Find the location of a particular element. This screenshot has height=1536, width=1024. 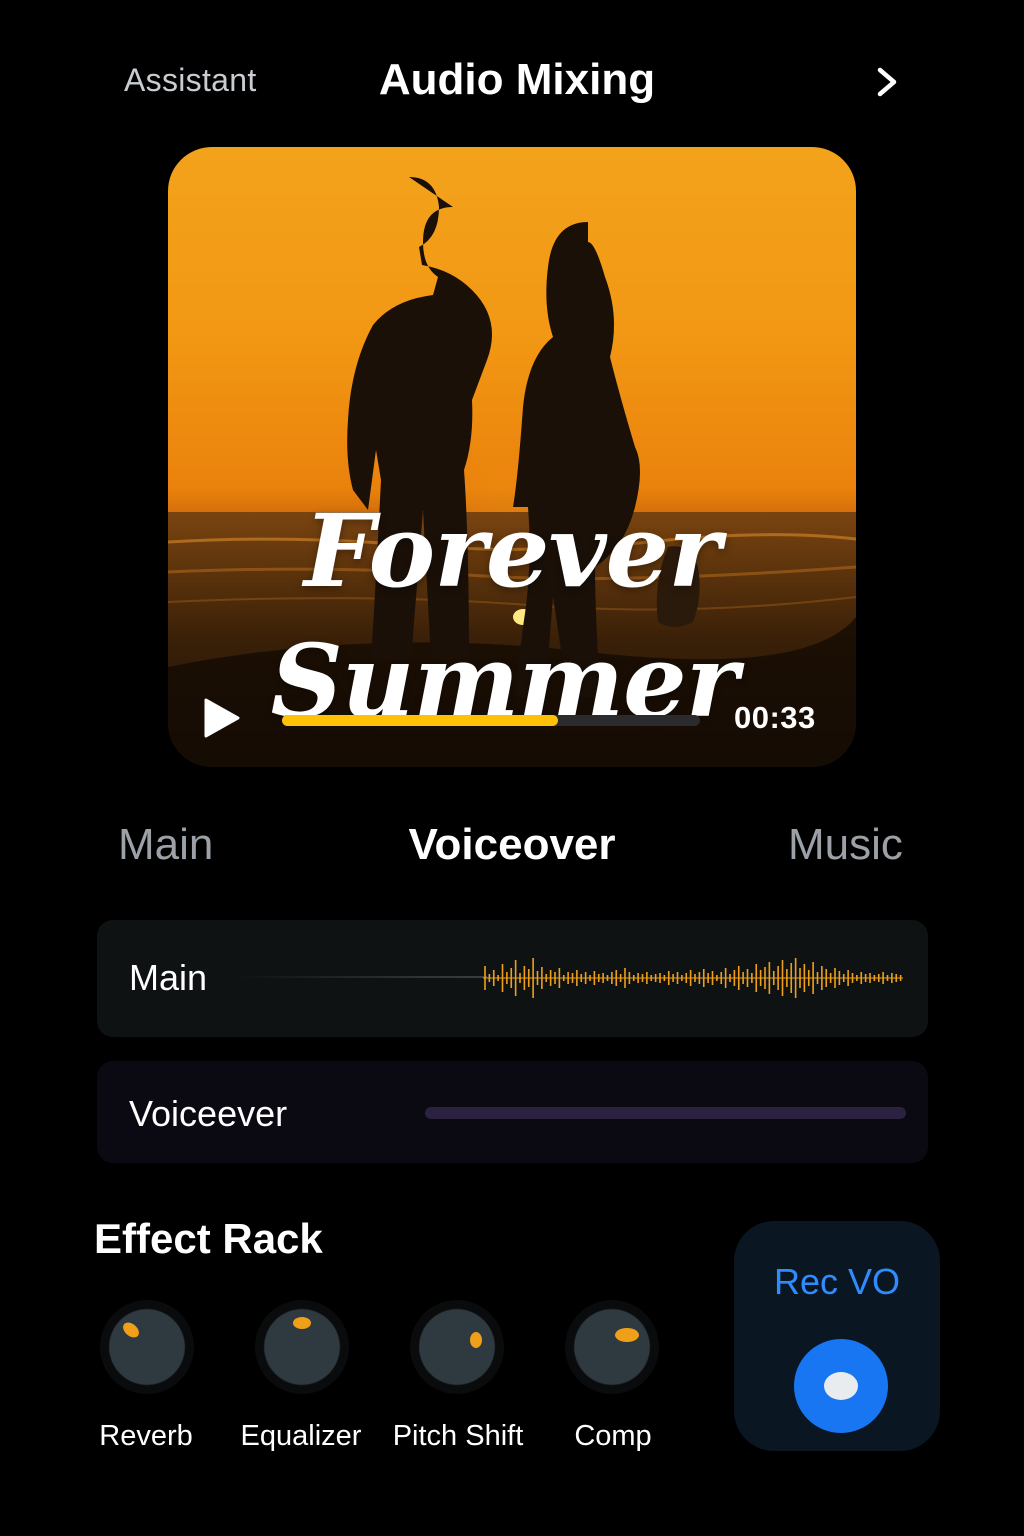

track-main: Main is located at coordinates (512, 978).